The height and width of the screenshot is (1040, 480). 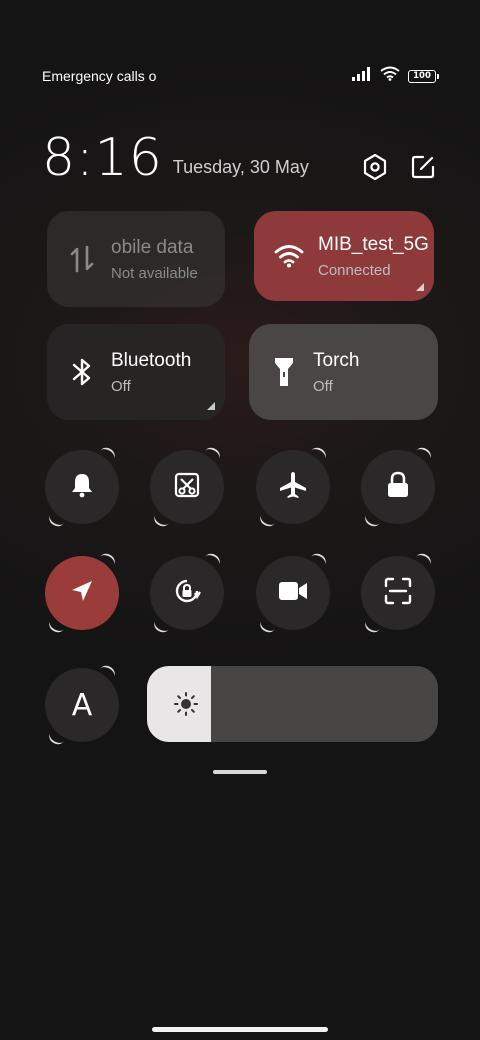 What do you see at coordinates (323, 386) in the screenshot?
I see `torch-status: Off` at bounding box center [323, 386].